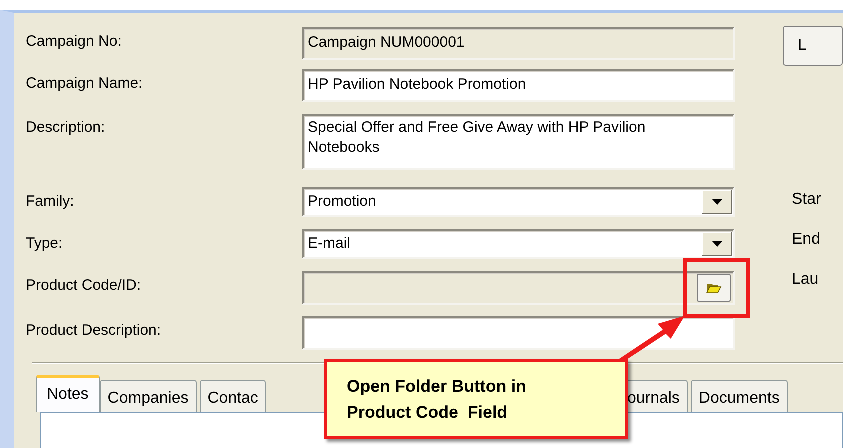 The width and height of the screenshot is (843, 448). What do you see at coordinates (84, 84) in the screenshot?
I see `field-label: Campaign Name:` at bounding box center [84, 84].